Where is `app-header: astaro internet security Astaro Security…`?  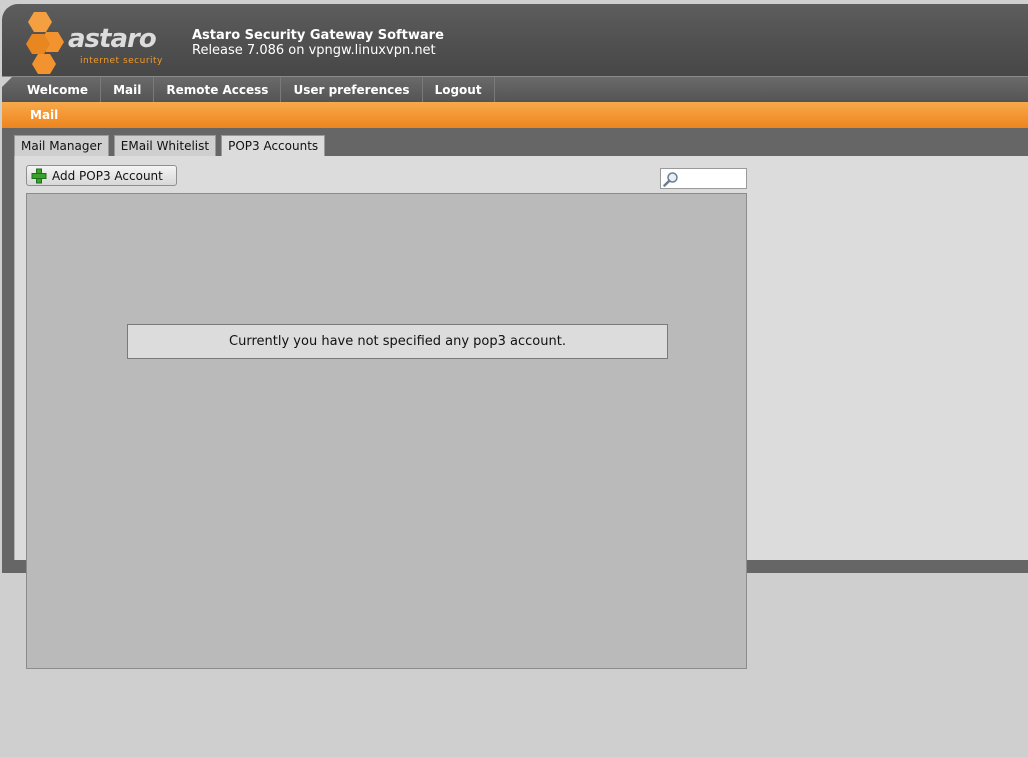
app-header: astaro internet security Astaro Security… is located at coordinates (515, 40).